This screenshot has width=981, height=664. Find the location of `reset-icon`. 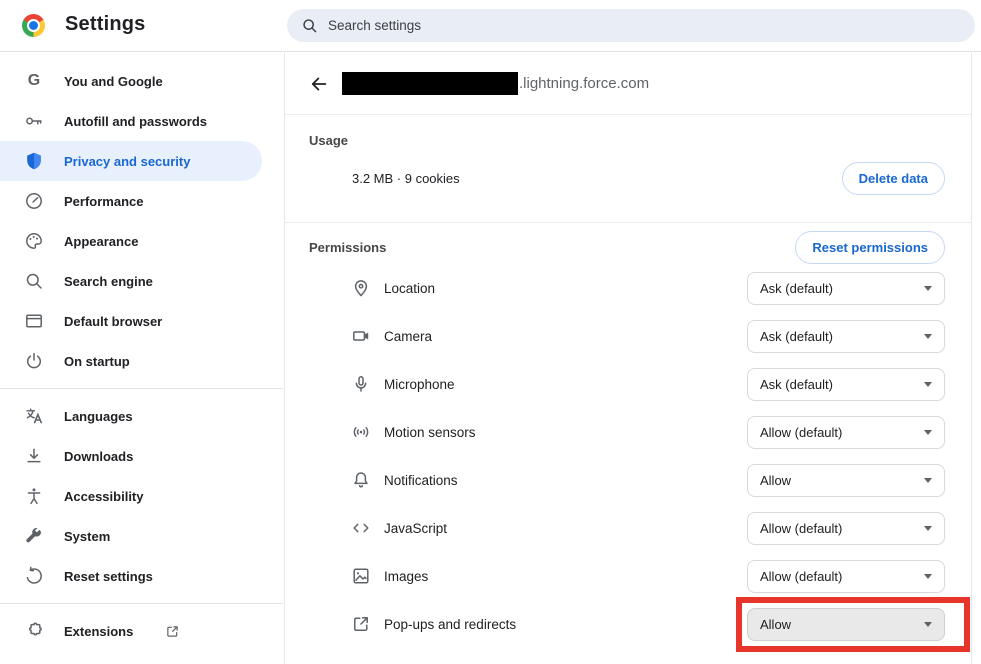

reset-icon is located at coordinates (34, 576).